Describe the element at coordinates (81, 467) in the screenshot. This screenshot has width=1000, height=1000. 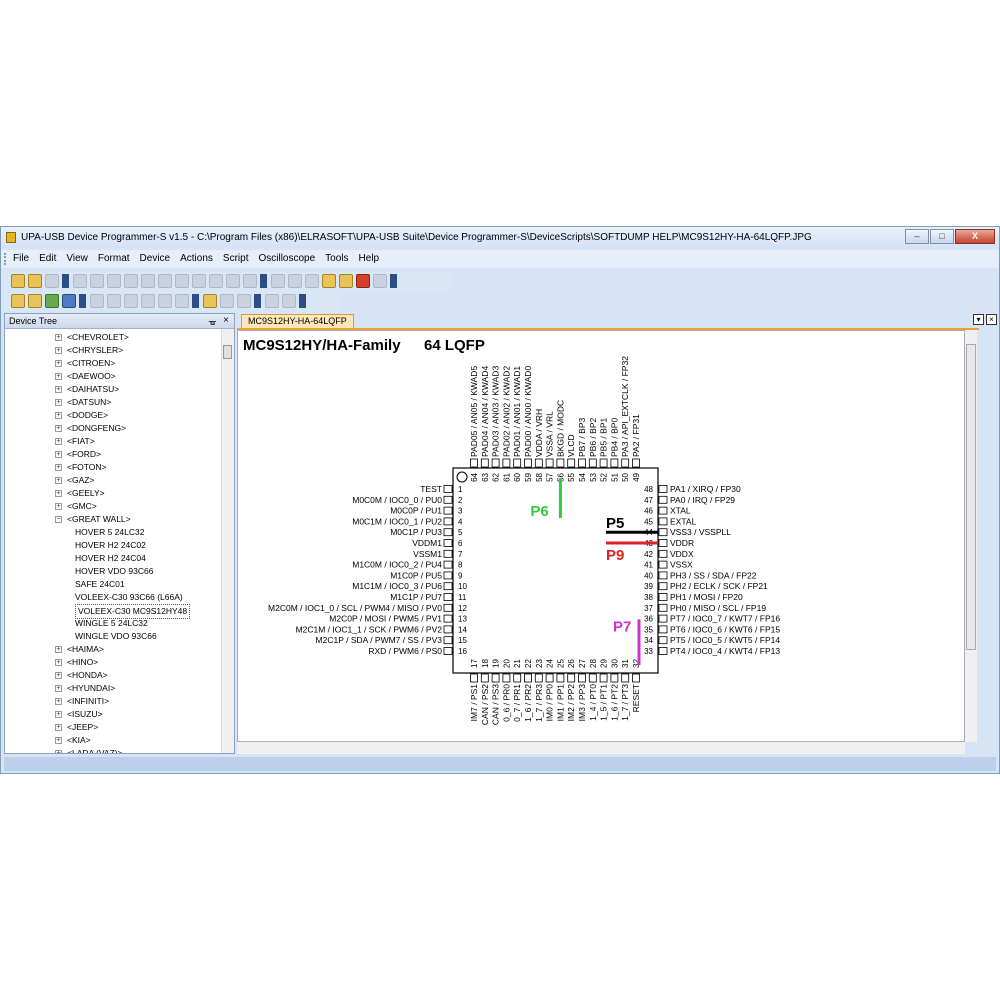
I see `tree-item: + <FOTON>` at that location.